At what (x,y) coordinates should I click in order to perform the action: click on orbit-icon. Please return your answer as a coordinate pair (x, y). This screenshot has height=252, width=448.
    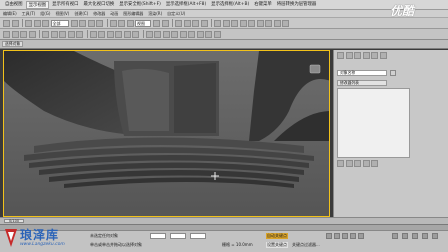
    Looking at the image, I should click on (425, 236).